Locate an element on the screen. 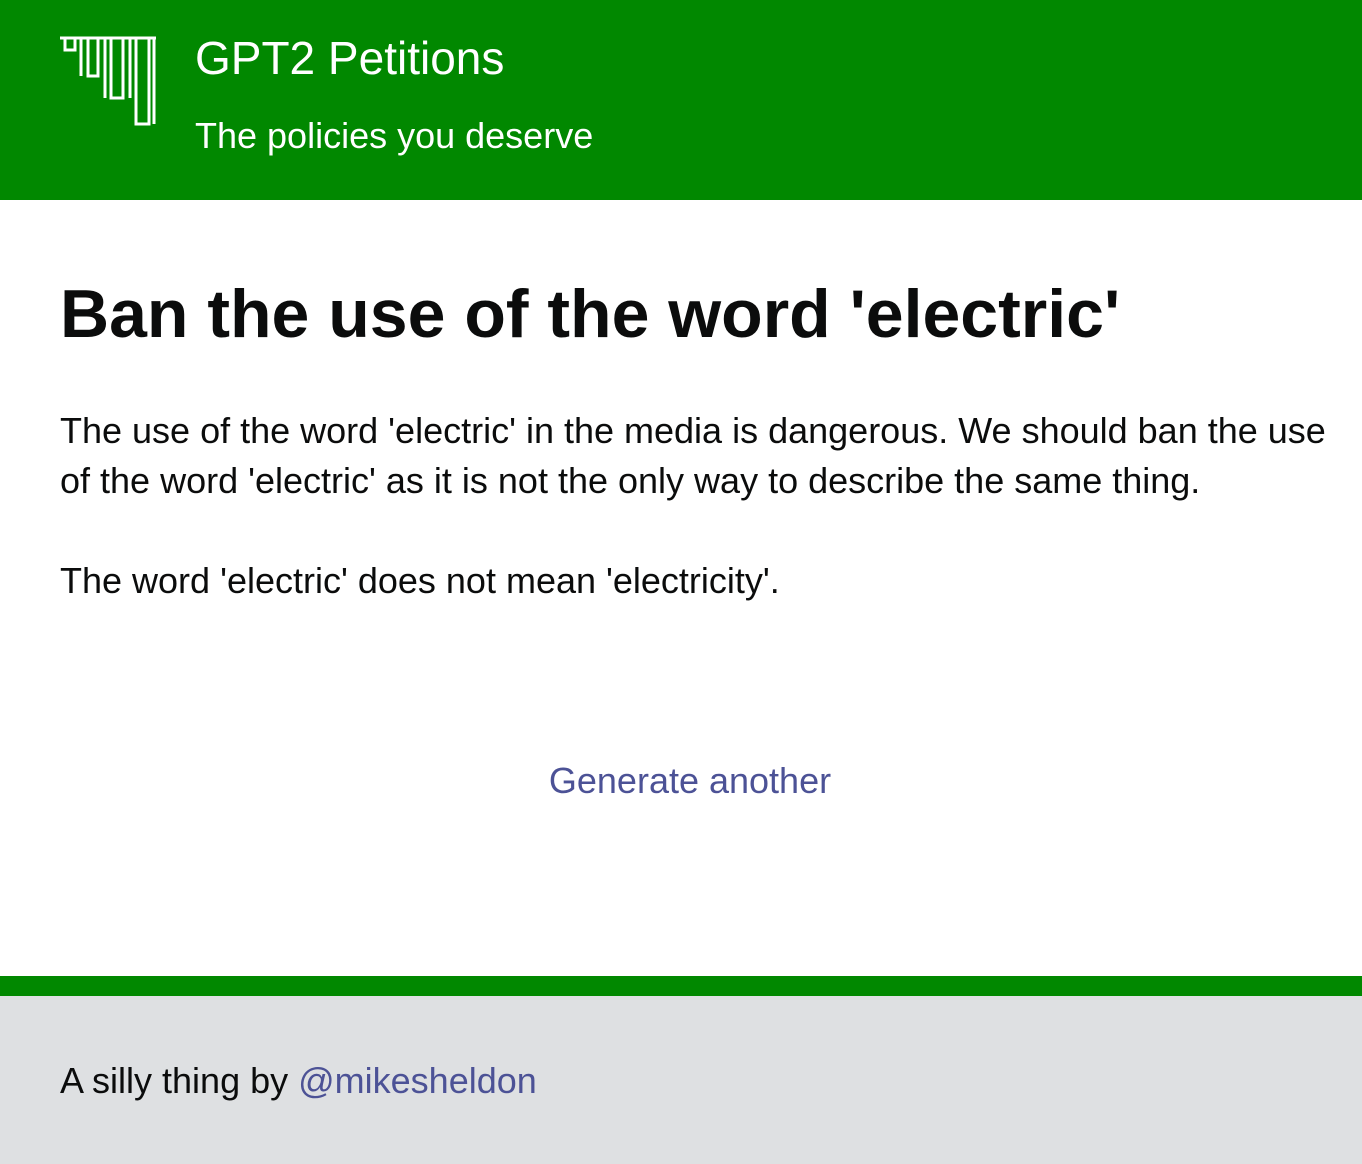 The image size is (1362, 1164). footer-divider-bar is located at coordinates (681, 986).